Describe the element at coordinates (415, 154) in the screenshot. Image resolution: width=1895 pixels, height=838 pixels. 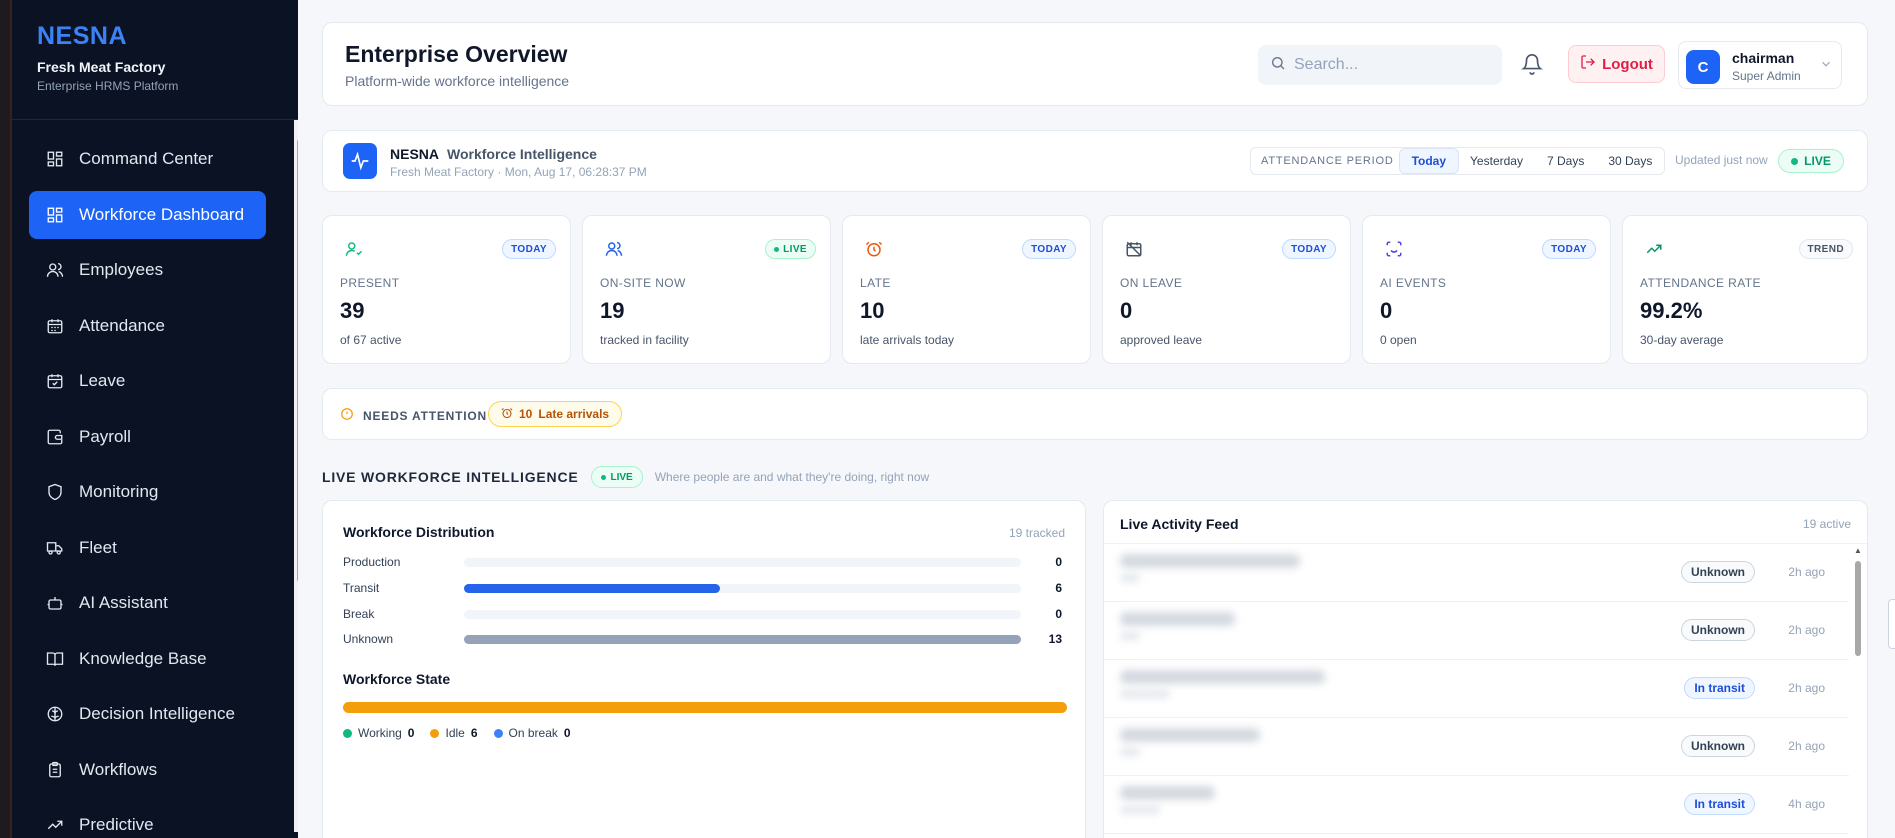
I see `intel-brand: NESNA` at that location.